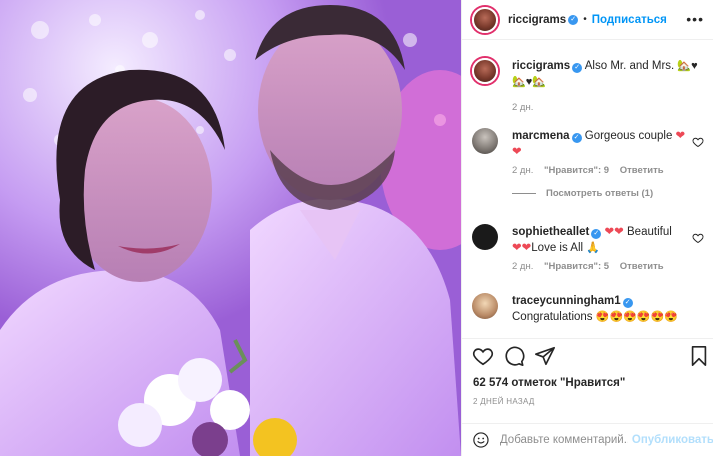  I want to click on author-username: riccigrams, so click(537, 20).